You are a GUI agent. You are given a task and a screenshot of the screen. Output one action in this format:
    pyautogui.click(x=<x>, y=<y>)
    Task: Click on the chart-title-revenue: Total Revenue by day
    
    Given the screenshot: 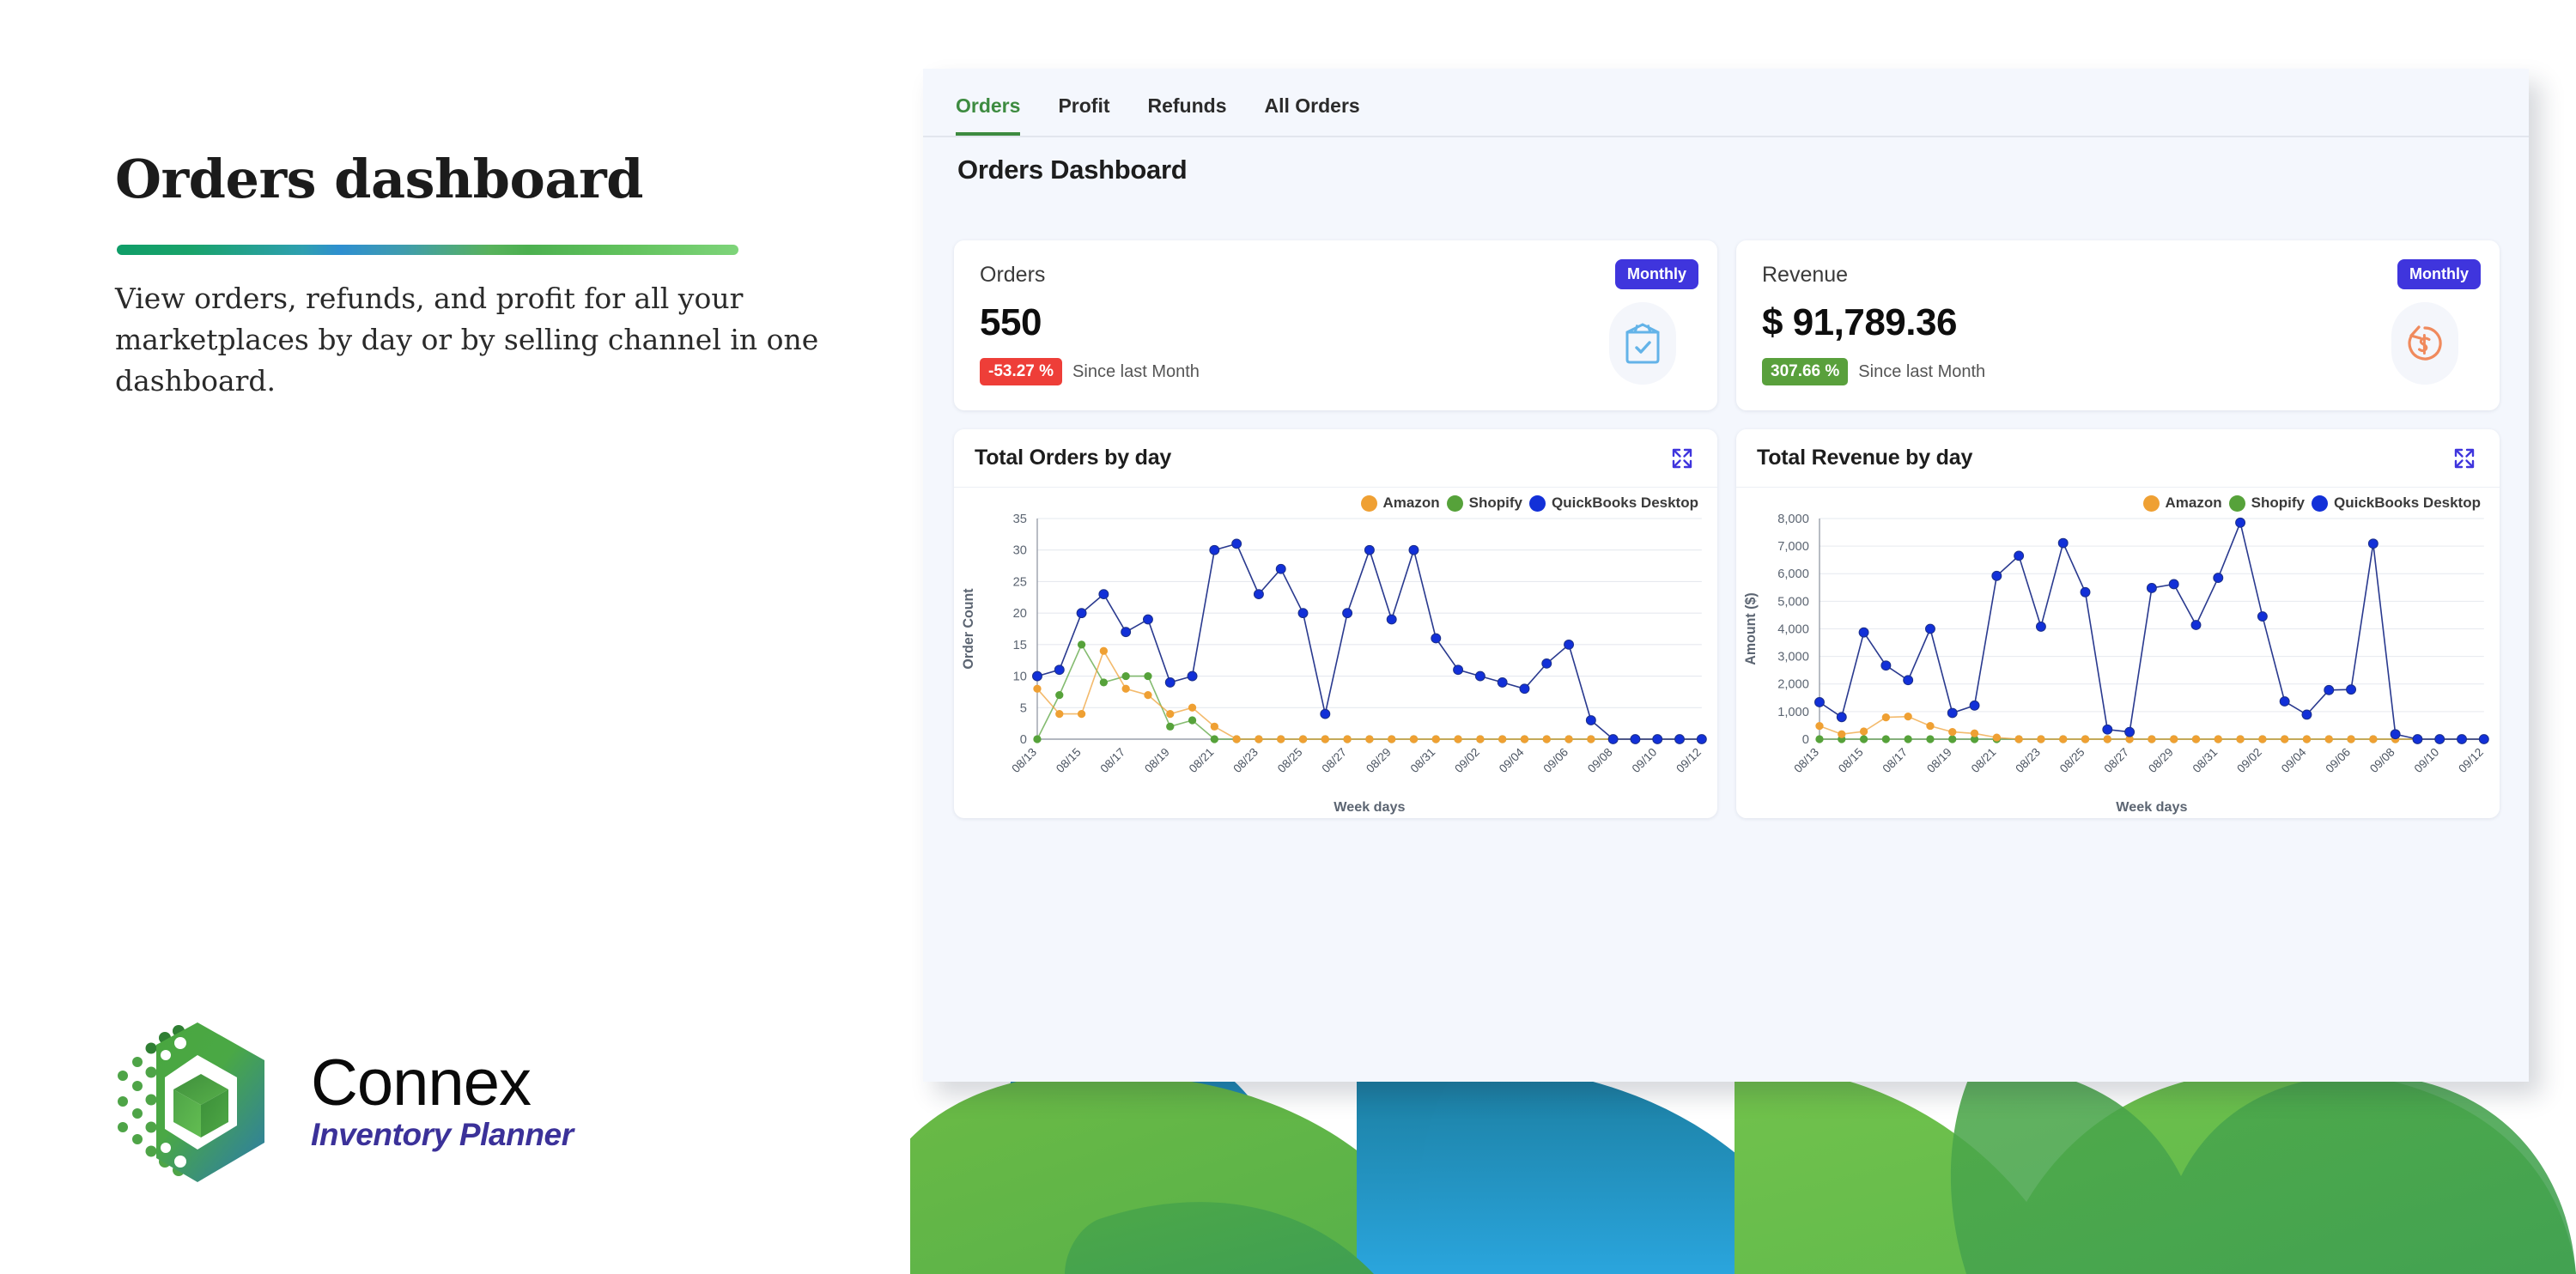 What is the action you would take?
    pyautogui.click(x=1865, y=458)
    